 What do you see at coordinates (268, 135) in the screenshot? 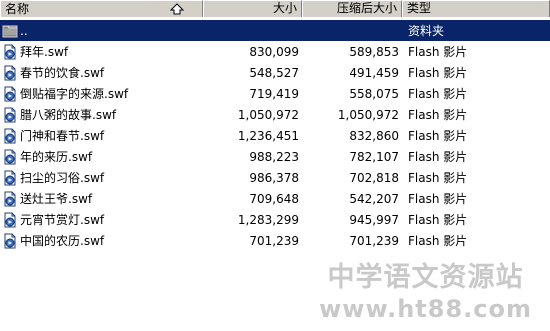
I see `file-size: 1,236,451` at bounding box center [268, 135].